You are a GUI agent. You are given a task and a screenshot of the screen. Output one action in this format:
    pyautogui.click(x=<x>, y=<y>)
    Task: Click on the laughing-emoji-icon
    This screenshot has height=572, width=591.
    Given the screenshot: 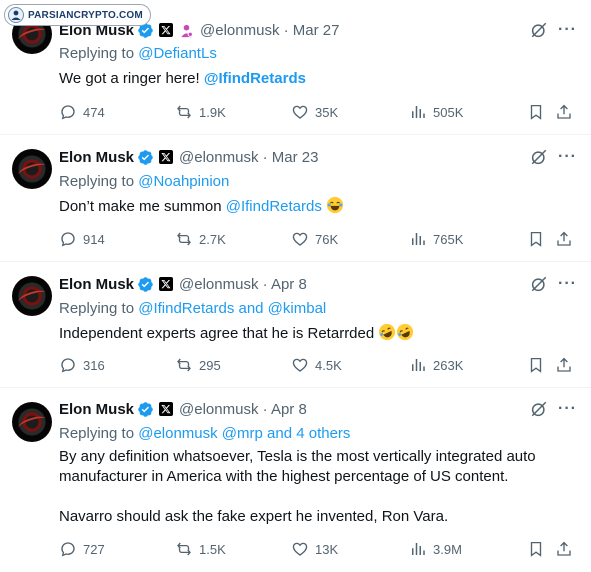 What is the action you would take?
    pyautogui.click(x=335, y=205)
    